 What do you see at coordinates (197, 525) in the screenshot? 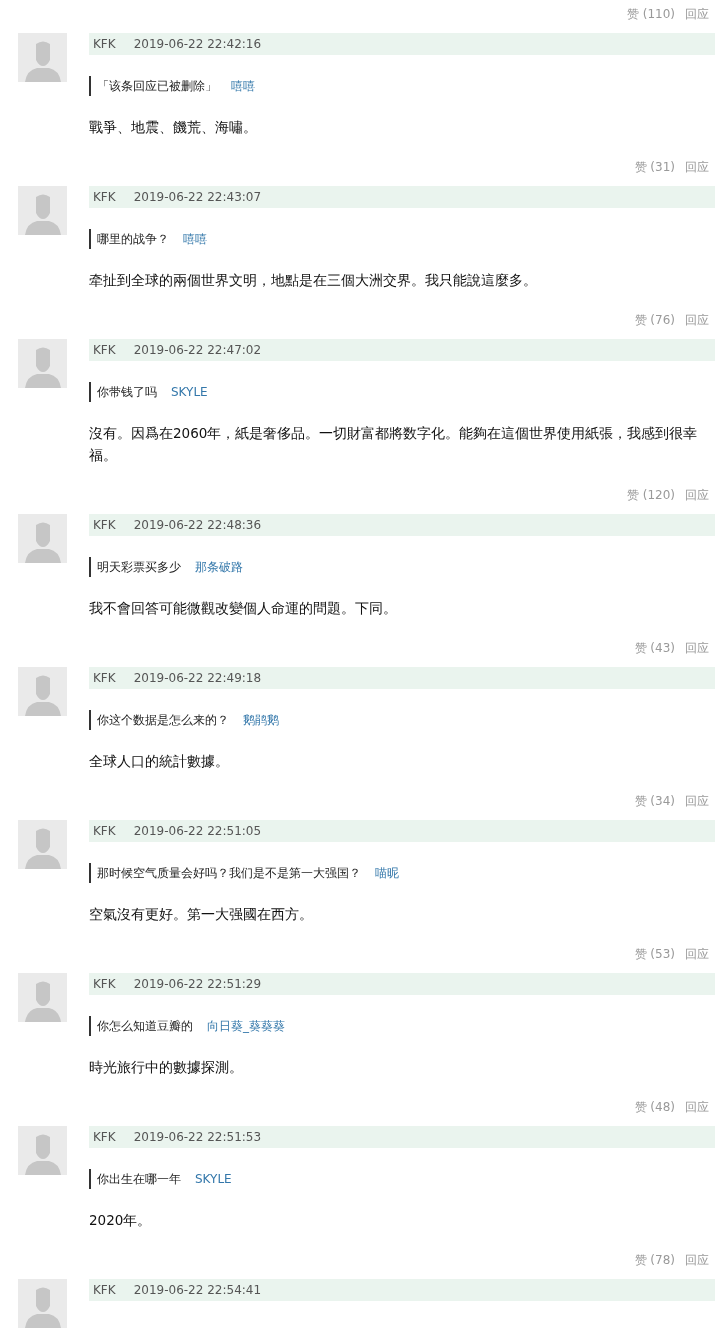
I see `comment-time: 2019-06-22 22:48:36` at bounding box center [197, 525].